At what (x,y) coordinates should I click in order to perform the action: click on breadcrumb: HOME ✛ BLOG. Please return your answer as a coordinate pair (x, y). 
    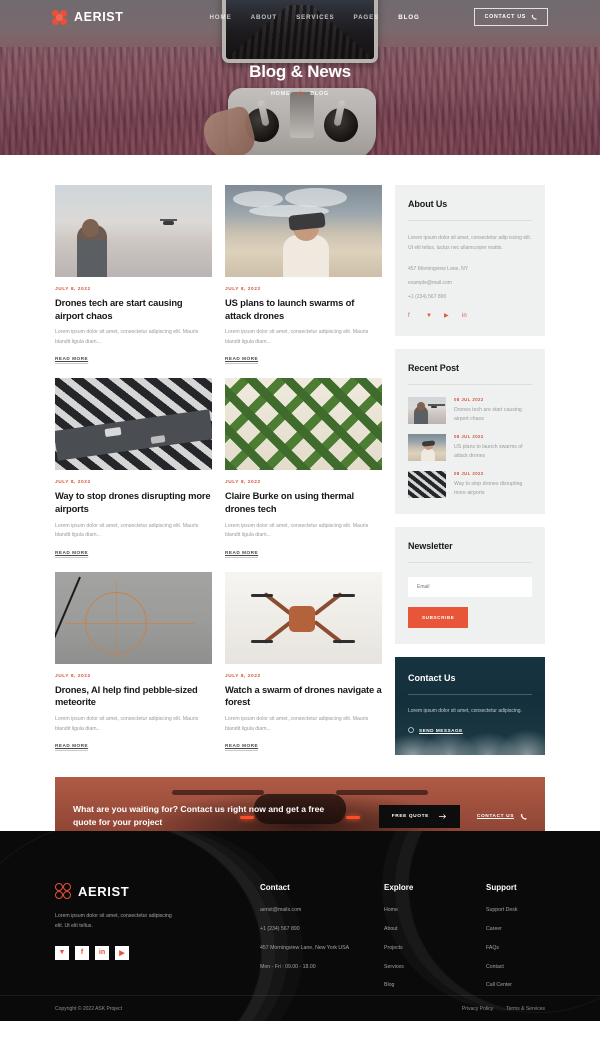
    Looking at the image, I should click on (300, 94).